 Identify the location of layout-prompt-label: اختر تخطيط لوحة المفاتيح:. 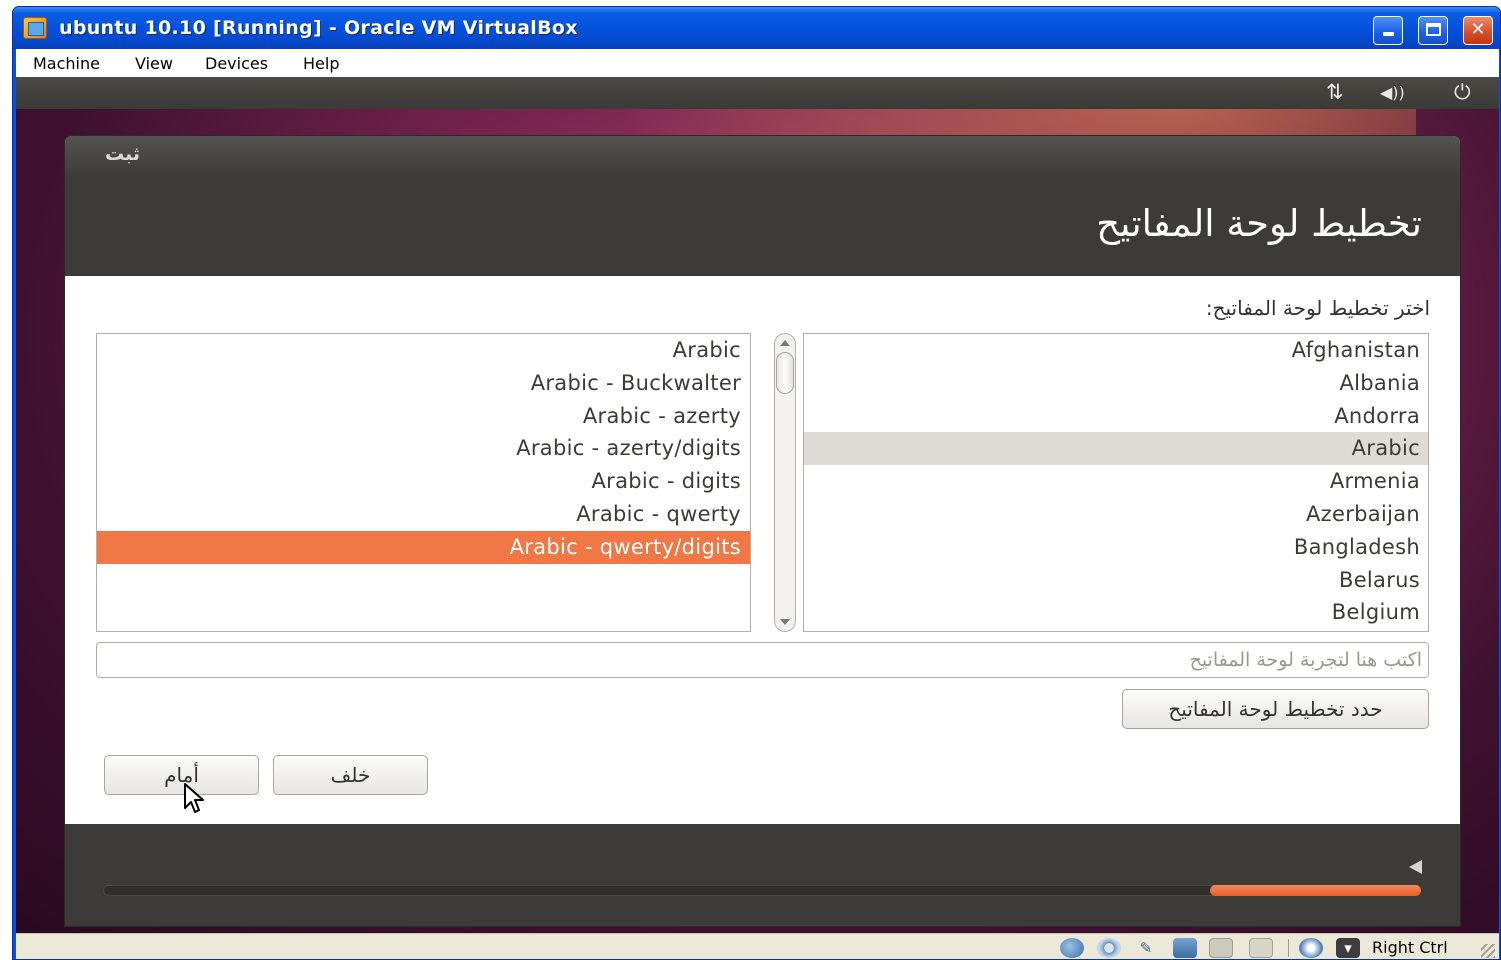
(1317, 308).